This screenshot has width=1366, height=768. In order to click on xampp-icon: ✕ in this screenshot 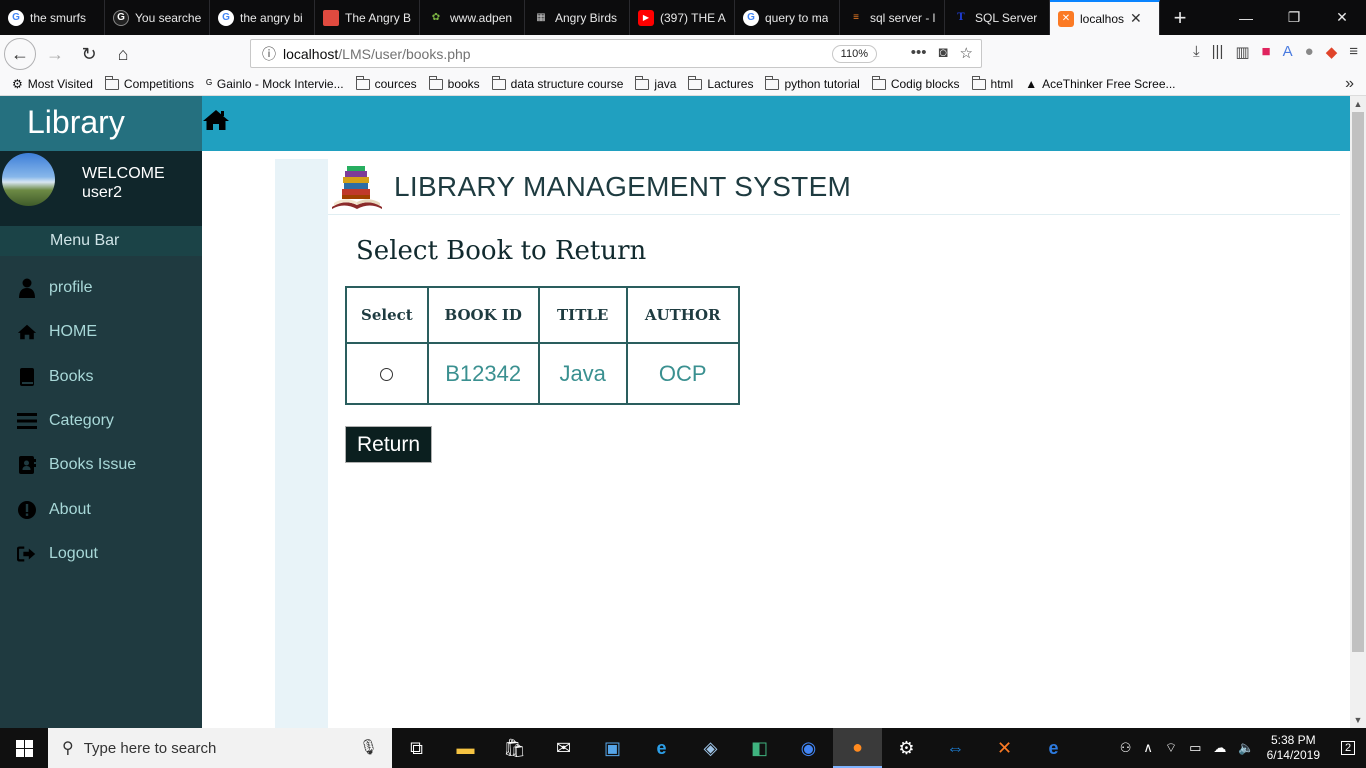, I will do `click(1004, 748)`.